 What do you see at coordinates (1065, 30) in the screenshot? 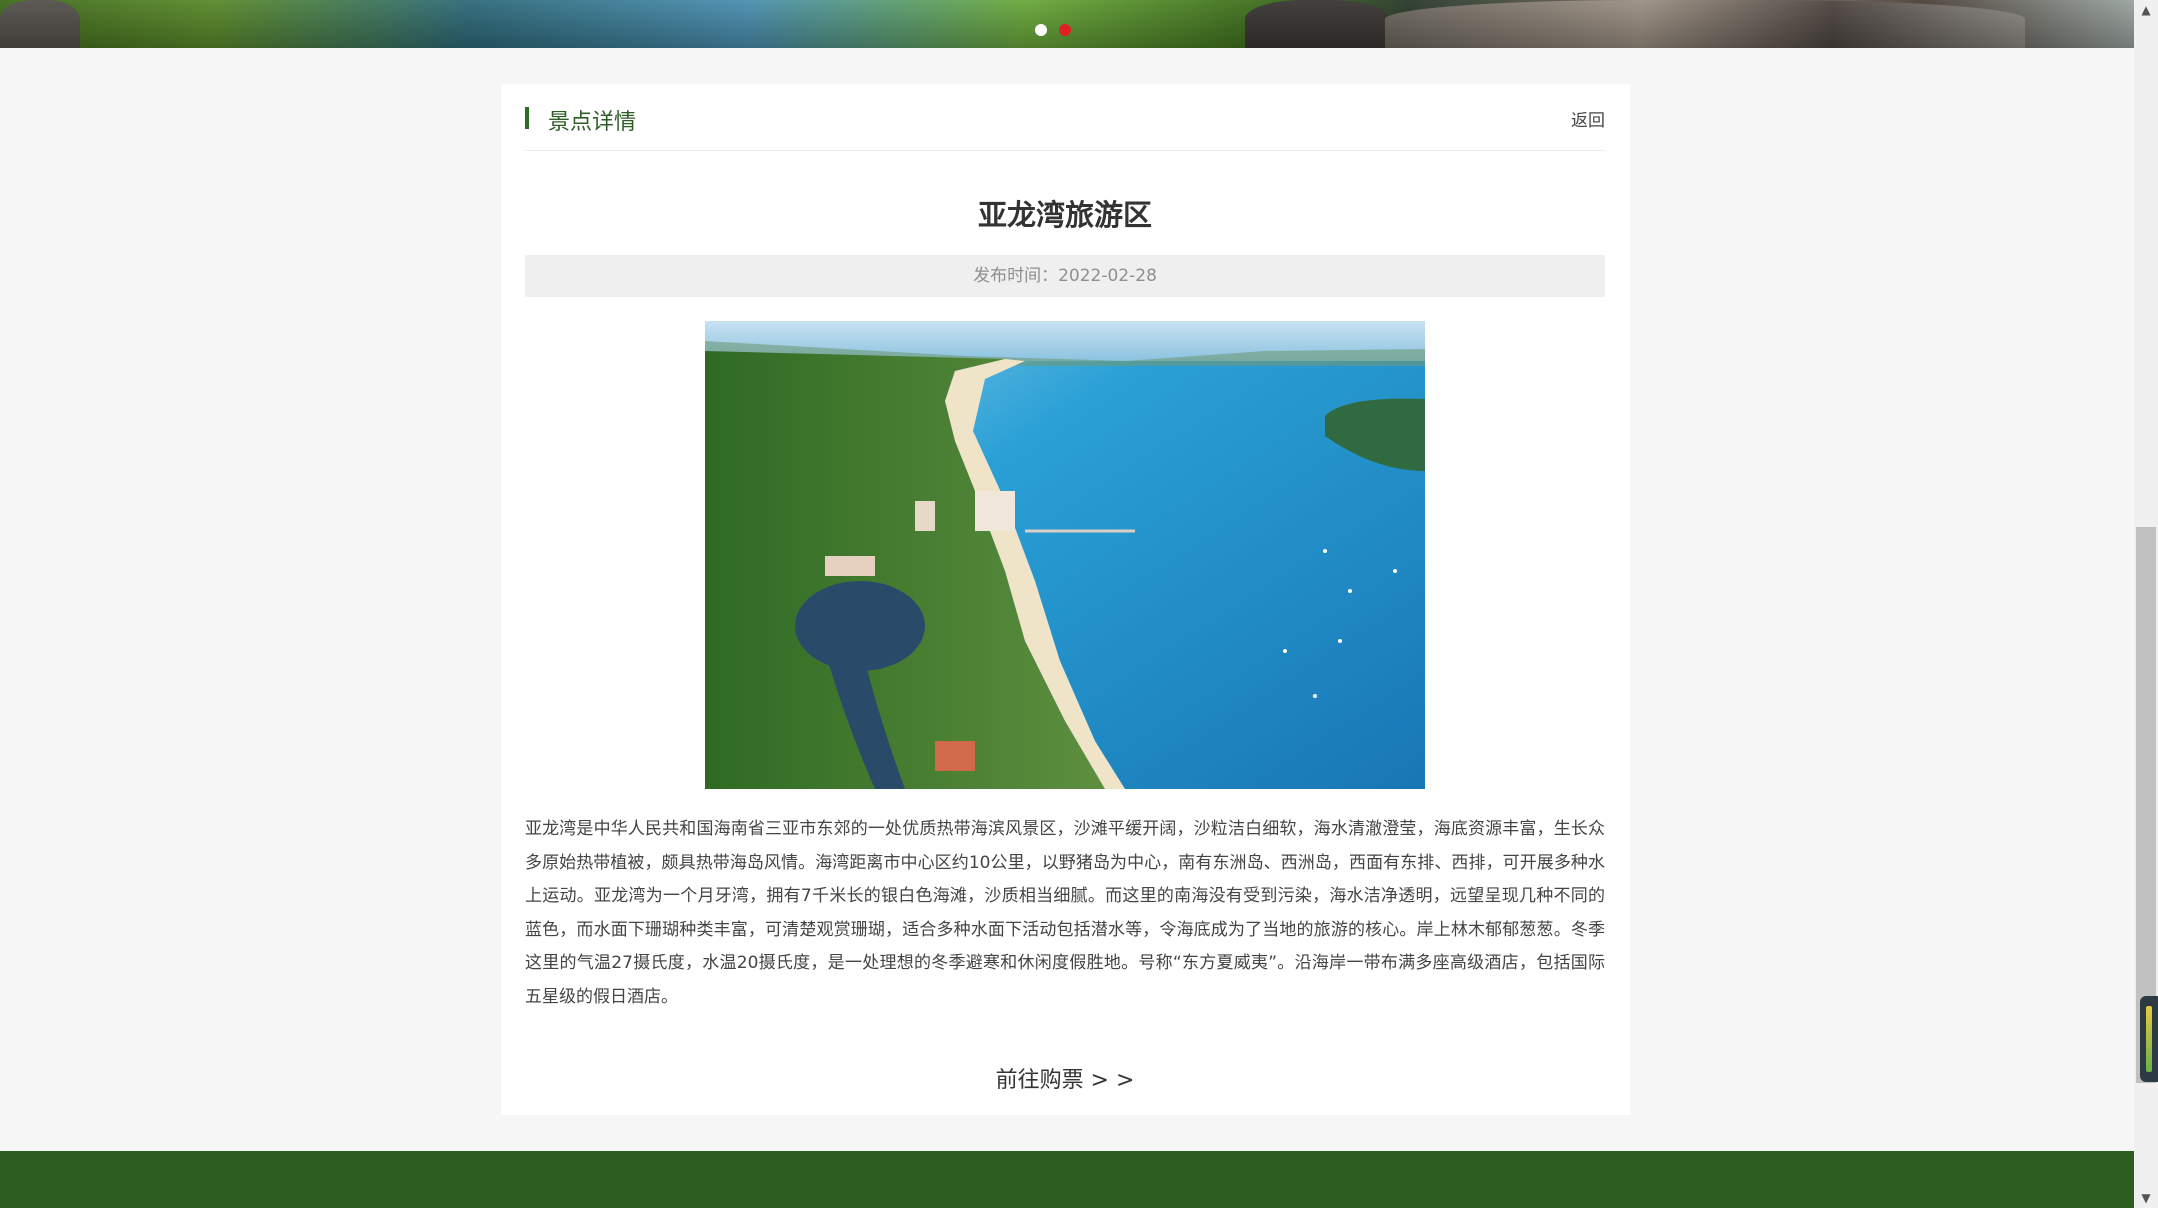
I see `carousel-dot-2-active` at bounding box center [1065, 30].